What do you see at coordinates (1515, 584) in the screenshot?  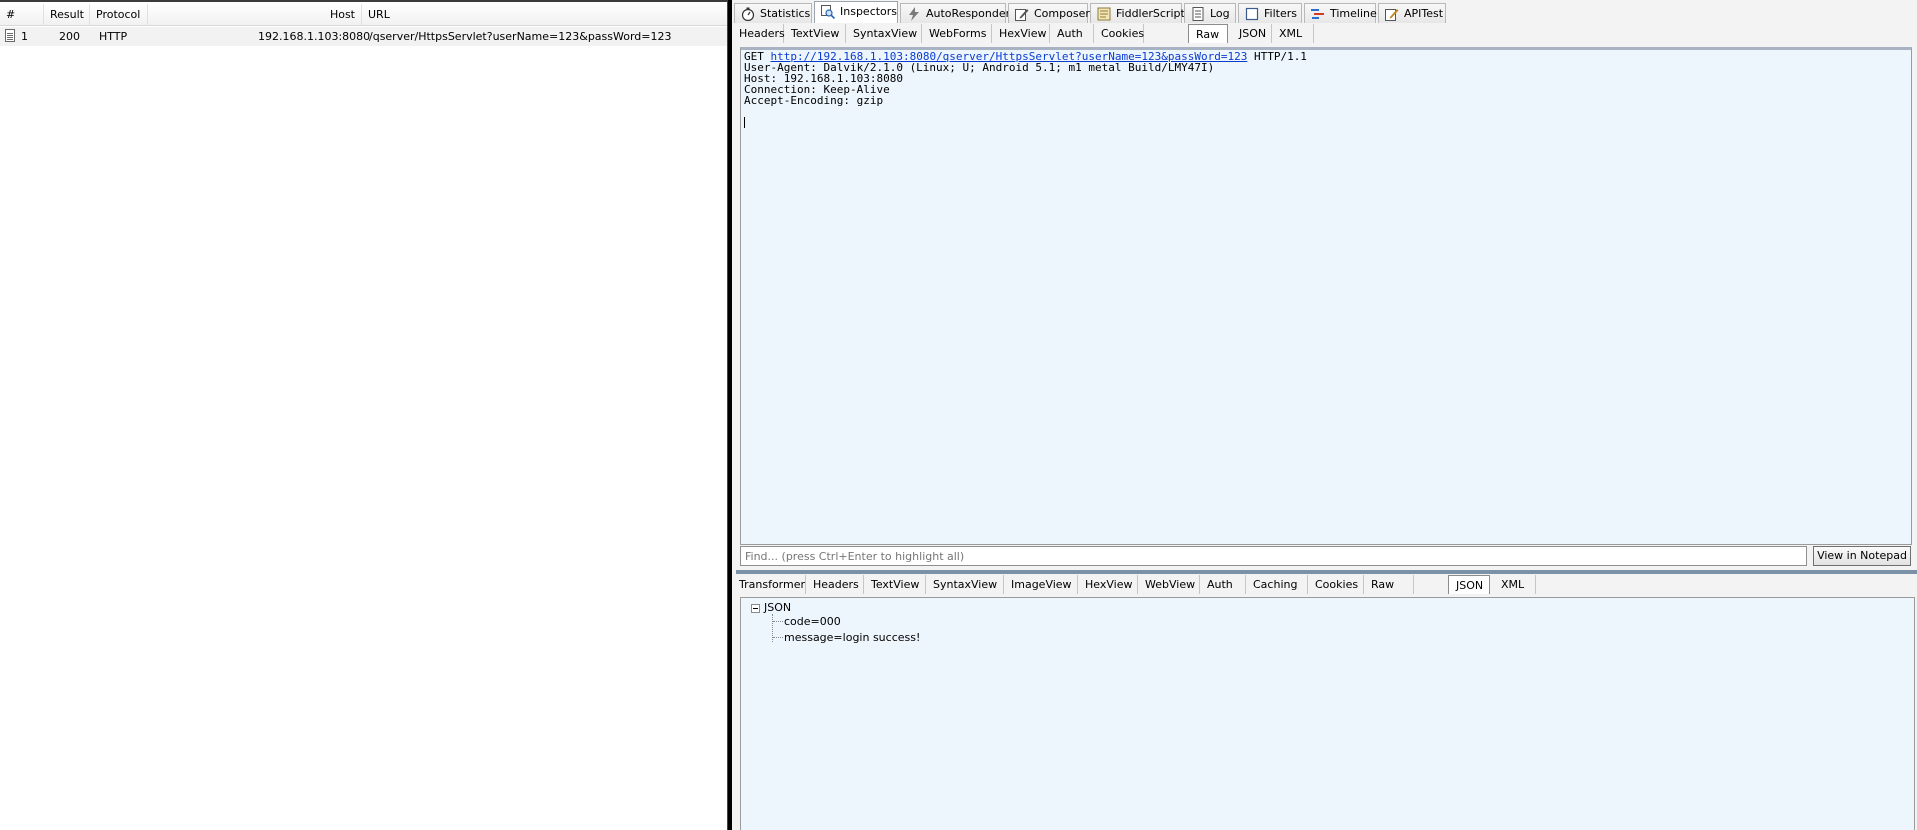 I see `response-tab-xml: XML` at bounding box center [1515, 584].